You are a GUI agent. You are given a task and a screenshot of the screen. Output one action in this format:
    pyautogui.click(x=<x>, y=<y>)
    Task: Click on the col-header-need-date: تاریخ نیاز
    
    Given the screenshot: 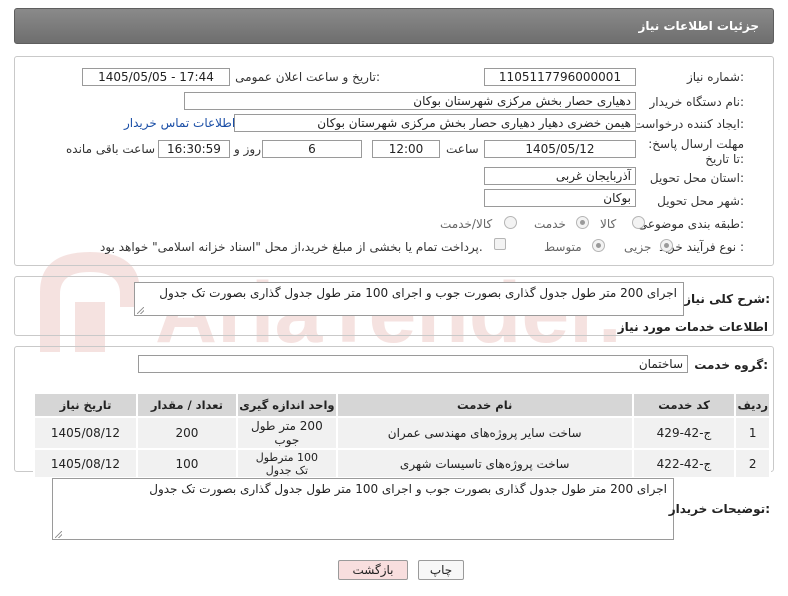 What is the action you would take?
    pyautogui.click(x=85, y=405)
    